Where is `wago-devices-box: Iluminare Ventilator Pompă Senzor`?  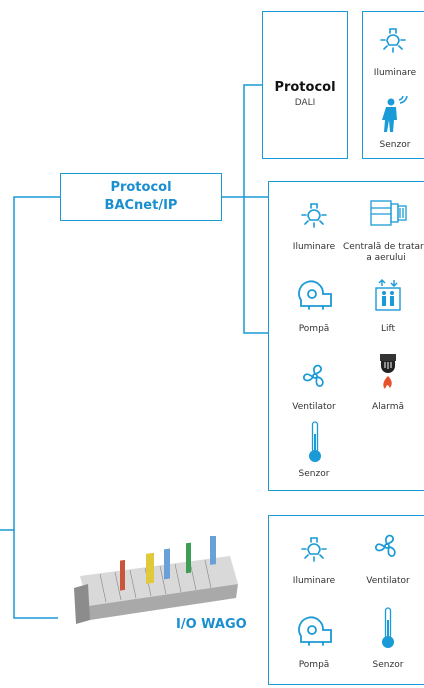 wago-devices-box: Iluminare Ventilator Pompă Senzor is located at coordinates (346, 600).